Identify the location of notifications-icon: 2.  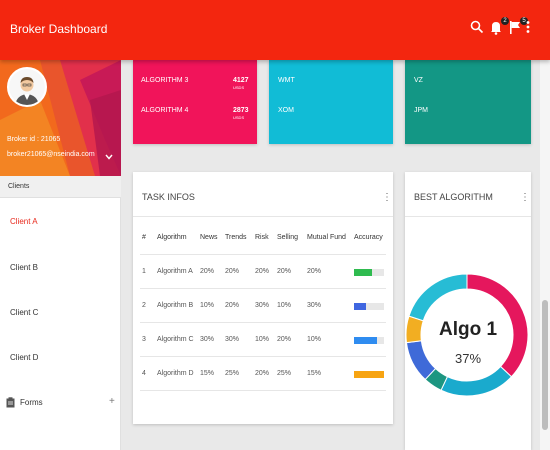
(499, 28).